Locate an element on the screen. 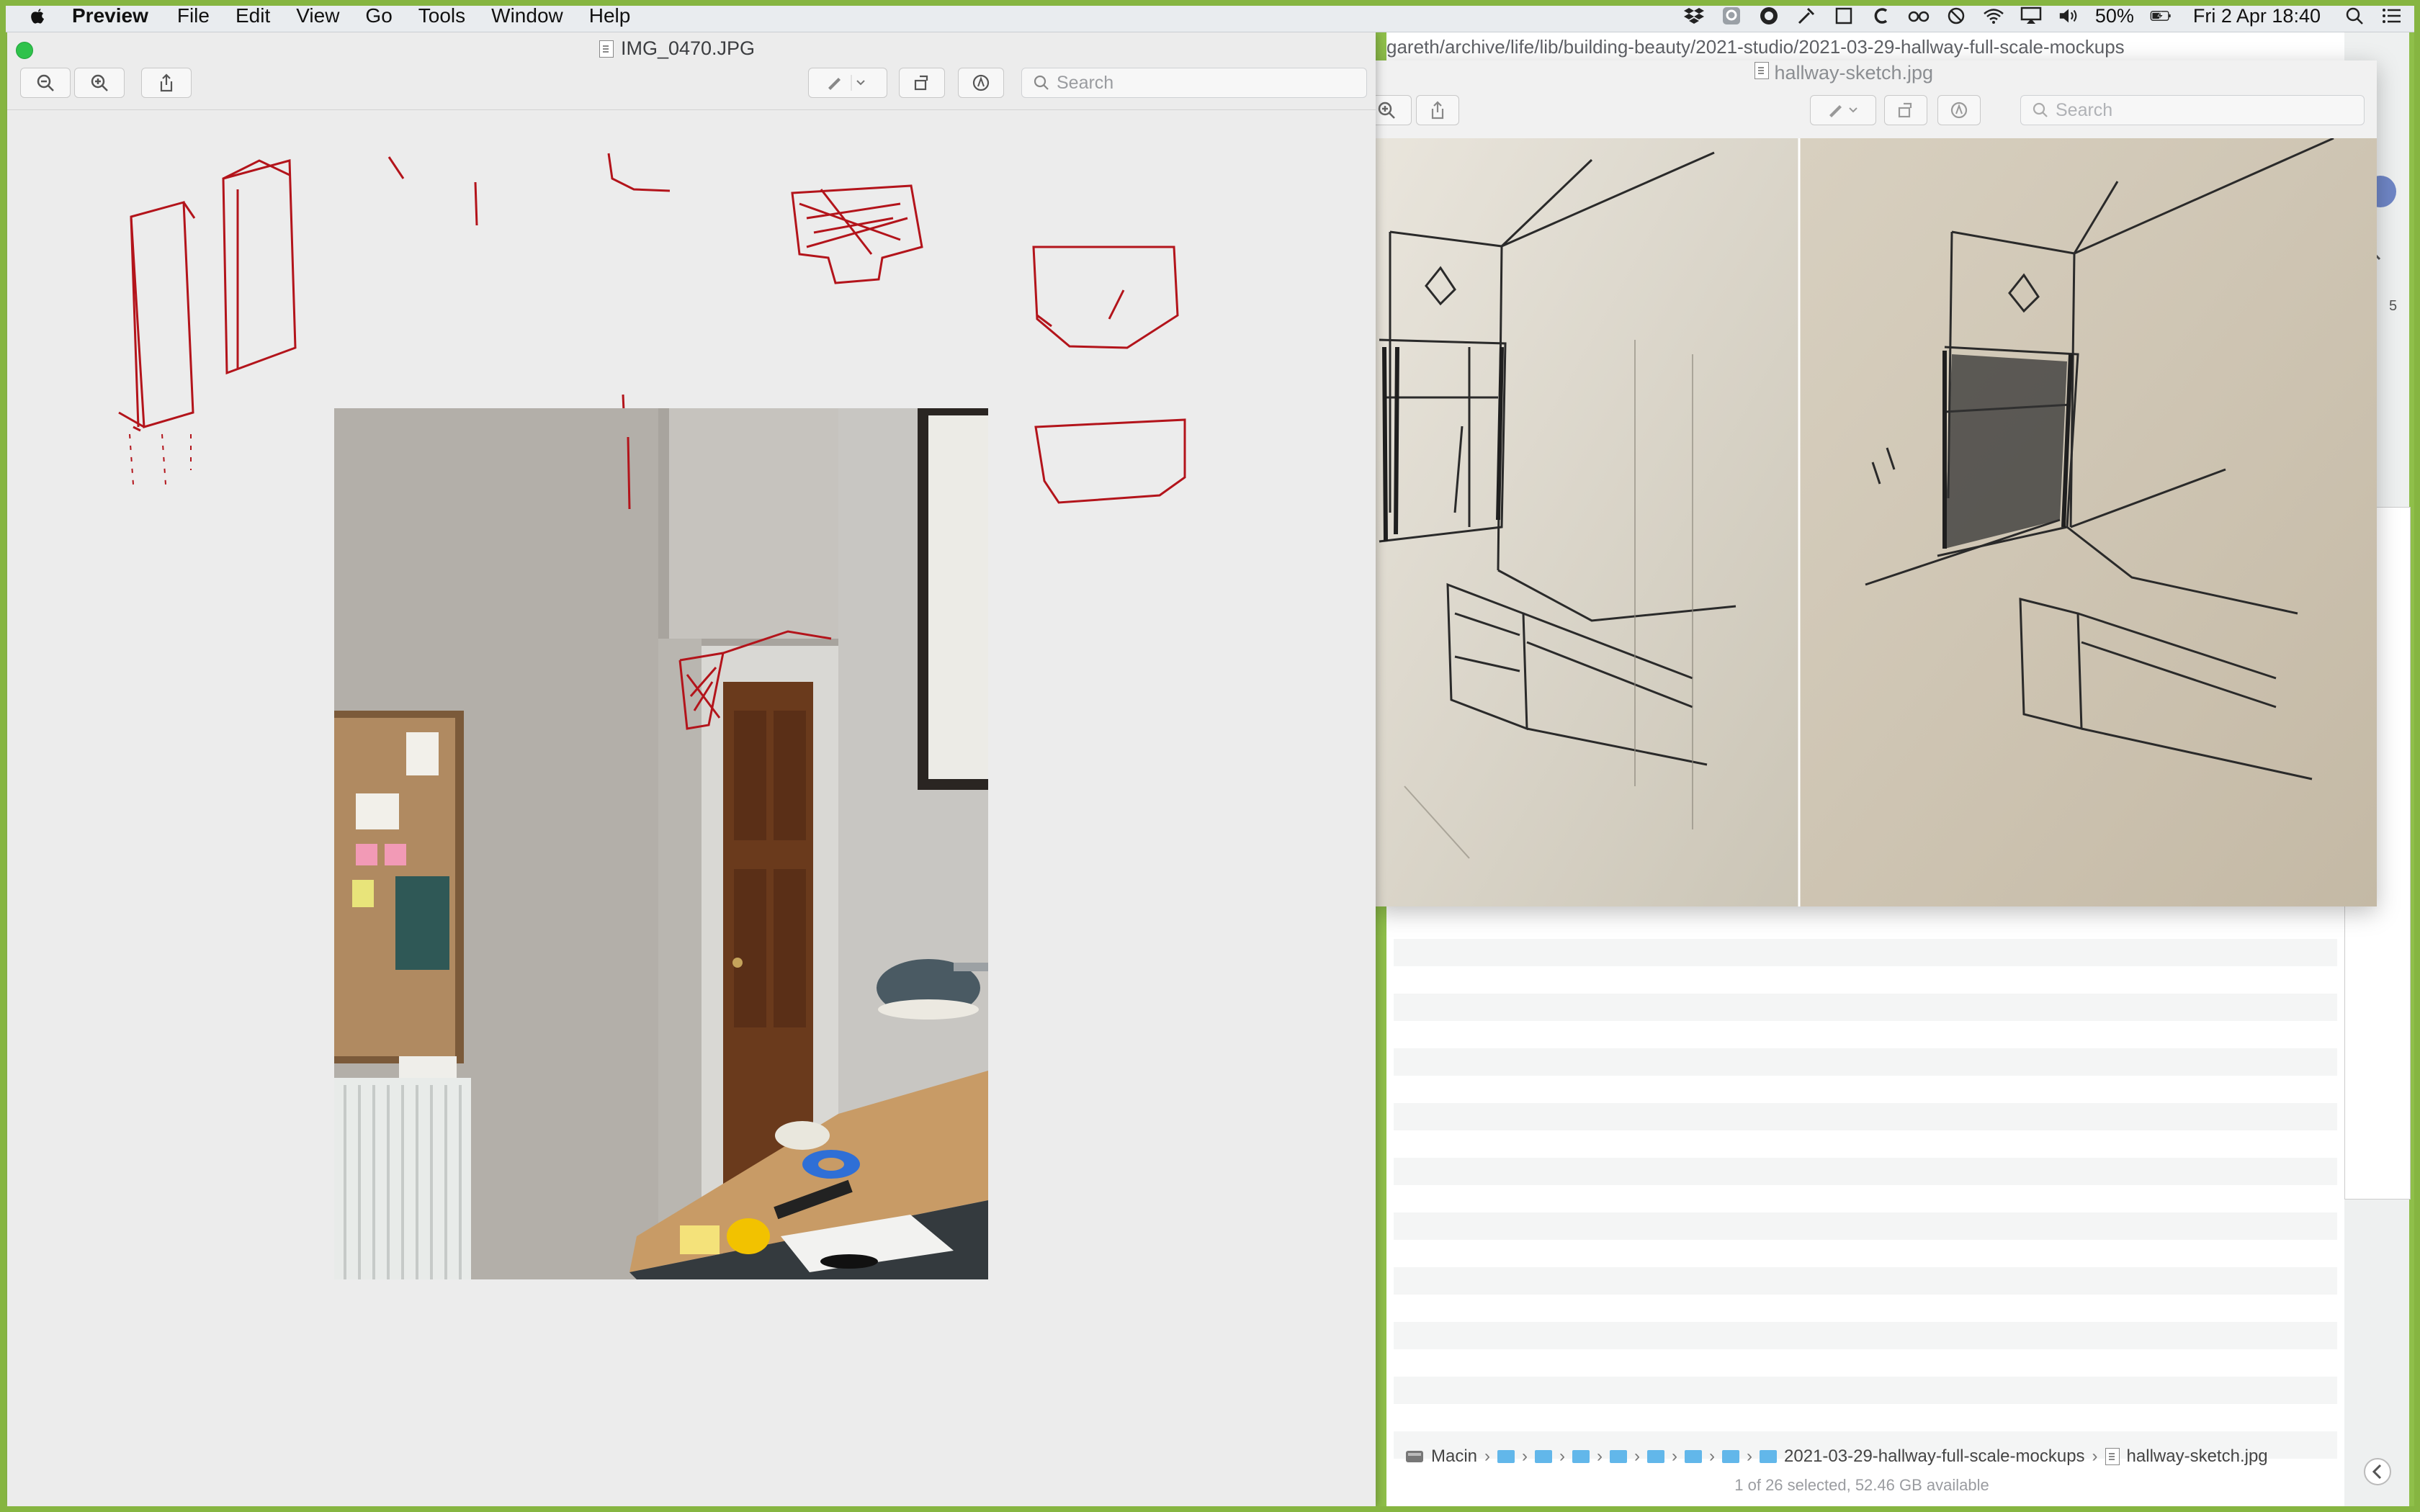  apple-menu-icon is located at coordinates (37, 16).